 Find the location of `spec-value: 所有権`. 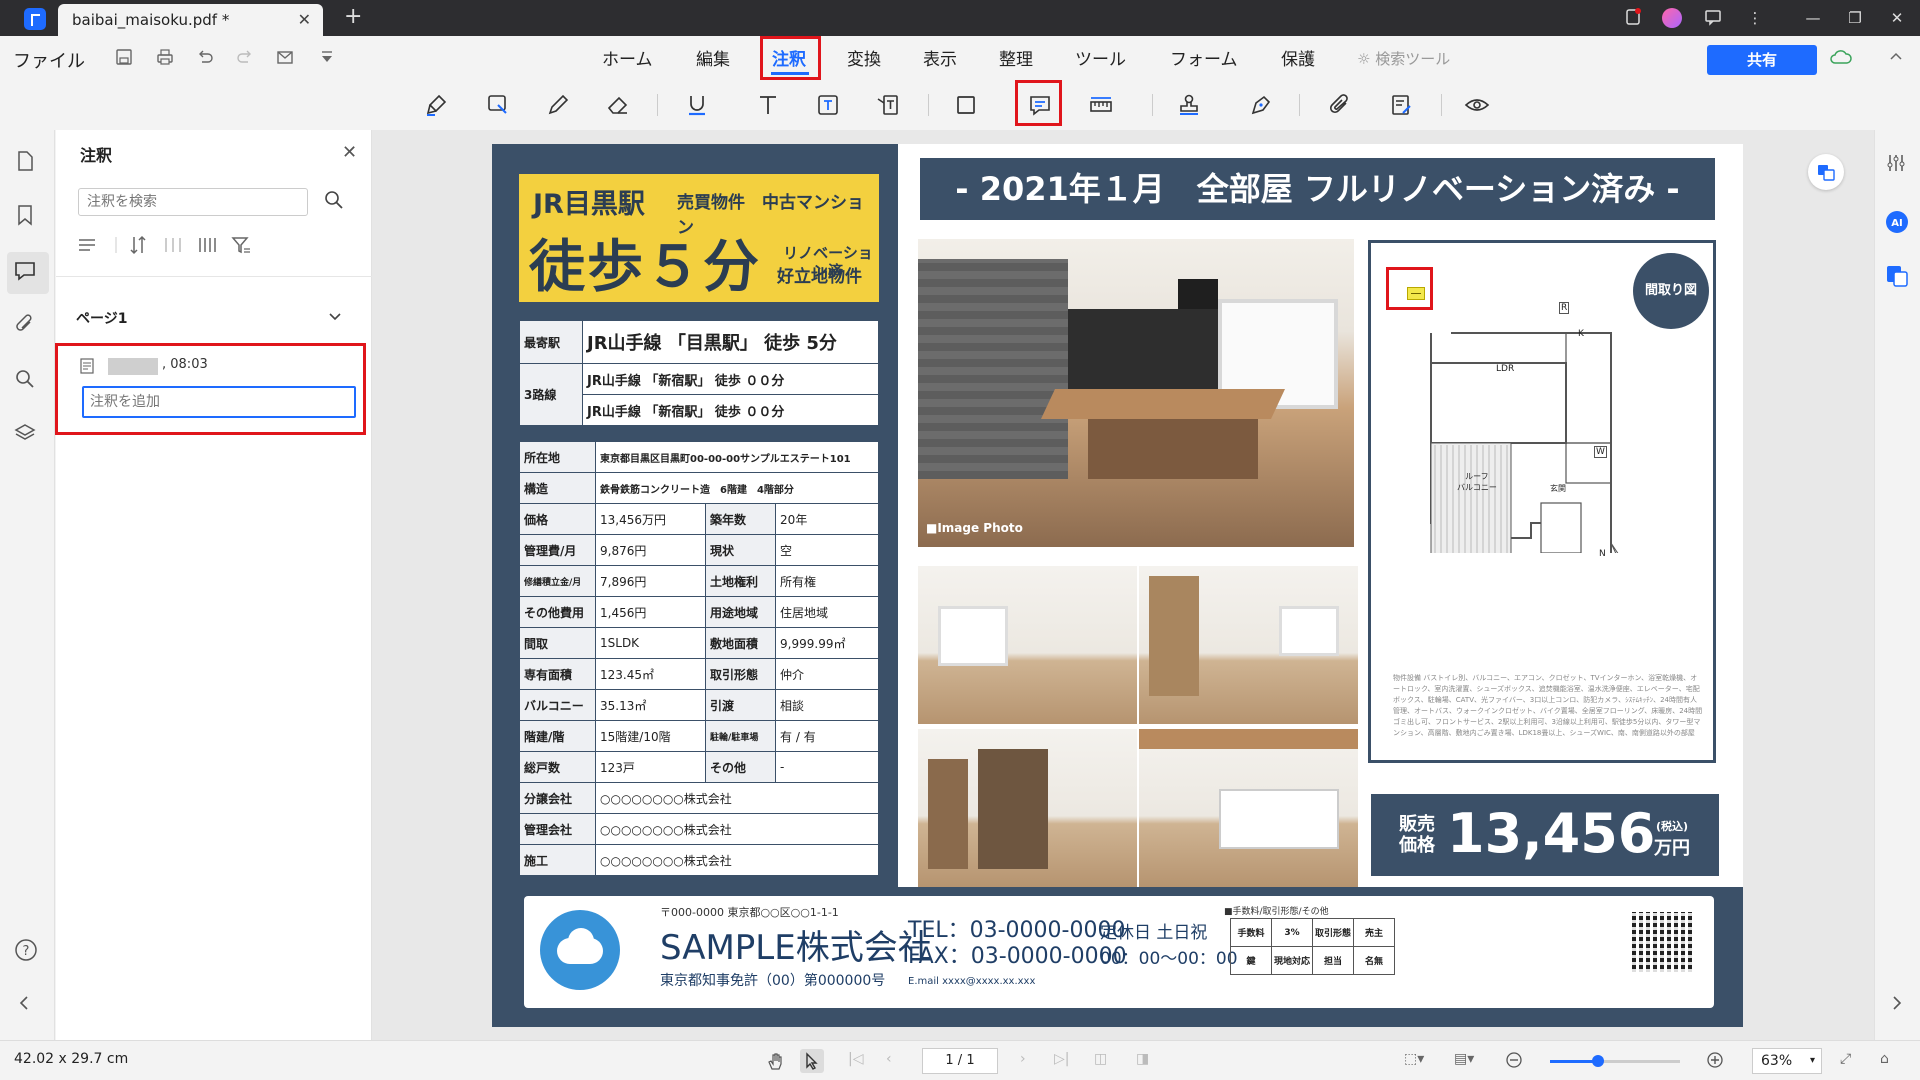

spec-value: 所有権 is located at coordinates (827, 581).